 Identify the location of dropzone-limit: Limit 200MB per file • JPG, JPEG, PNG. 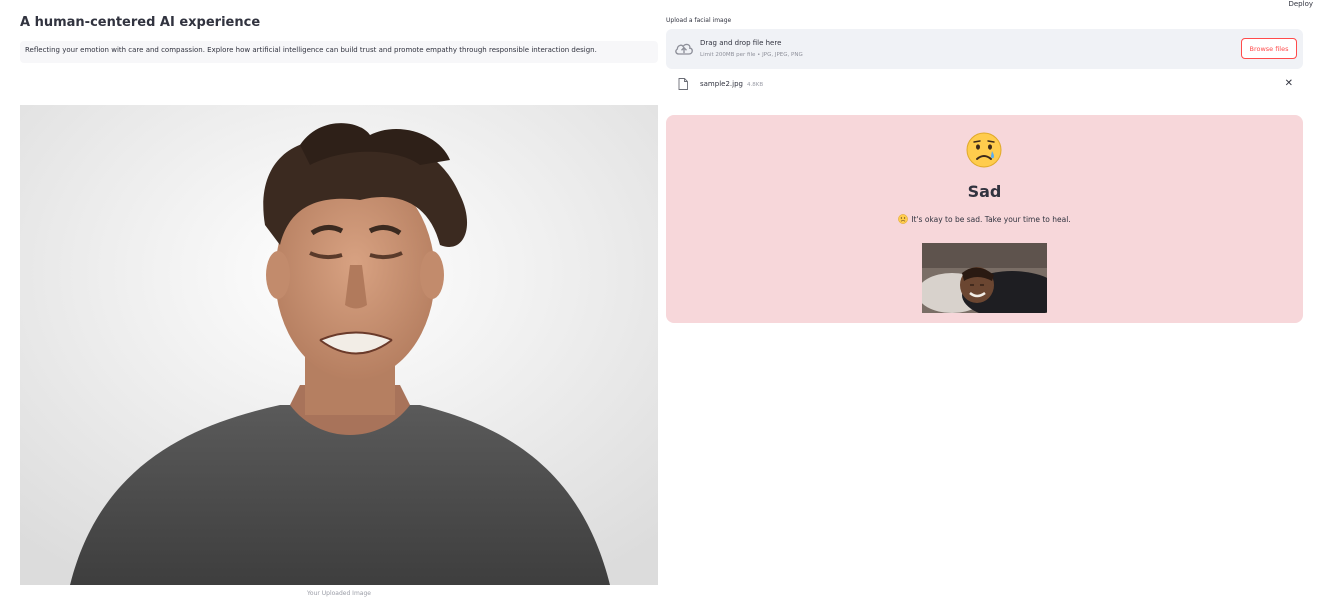
(751, 55).